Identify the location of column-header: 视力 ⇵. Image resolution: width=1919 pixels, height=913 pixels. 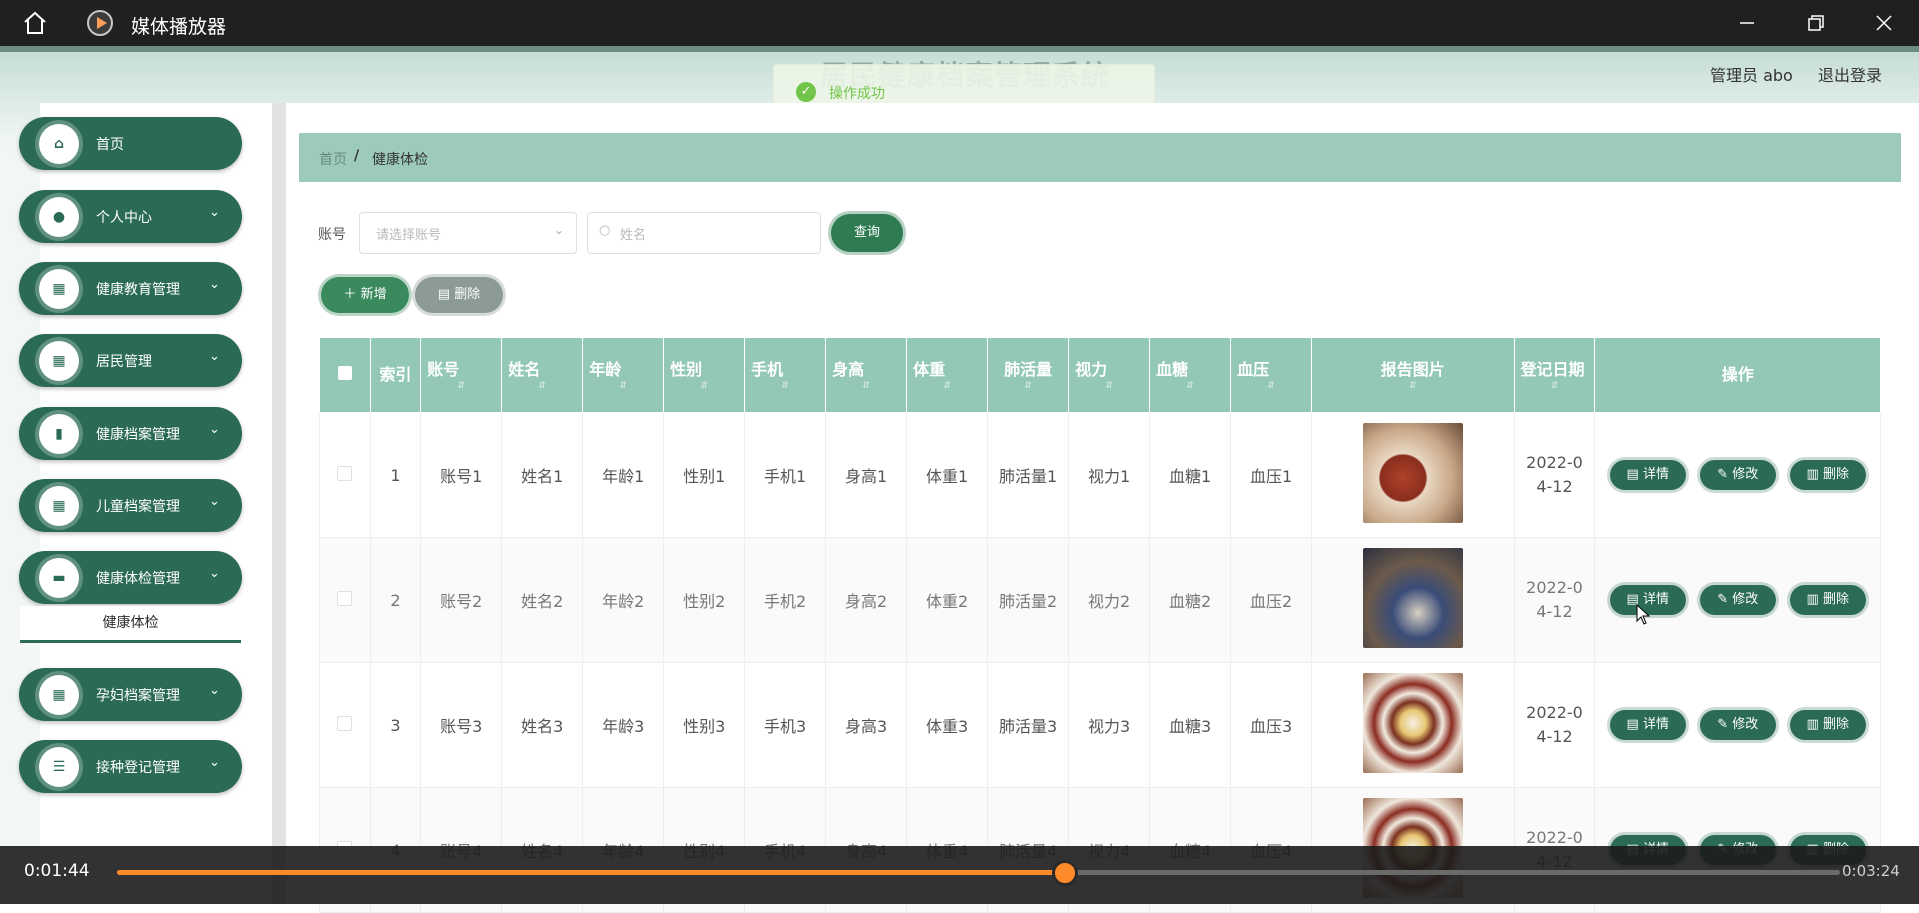
(1109, 375).